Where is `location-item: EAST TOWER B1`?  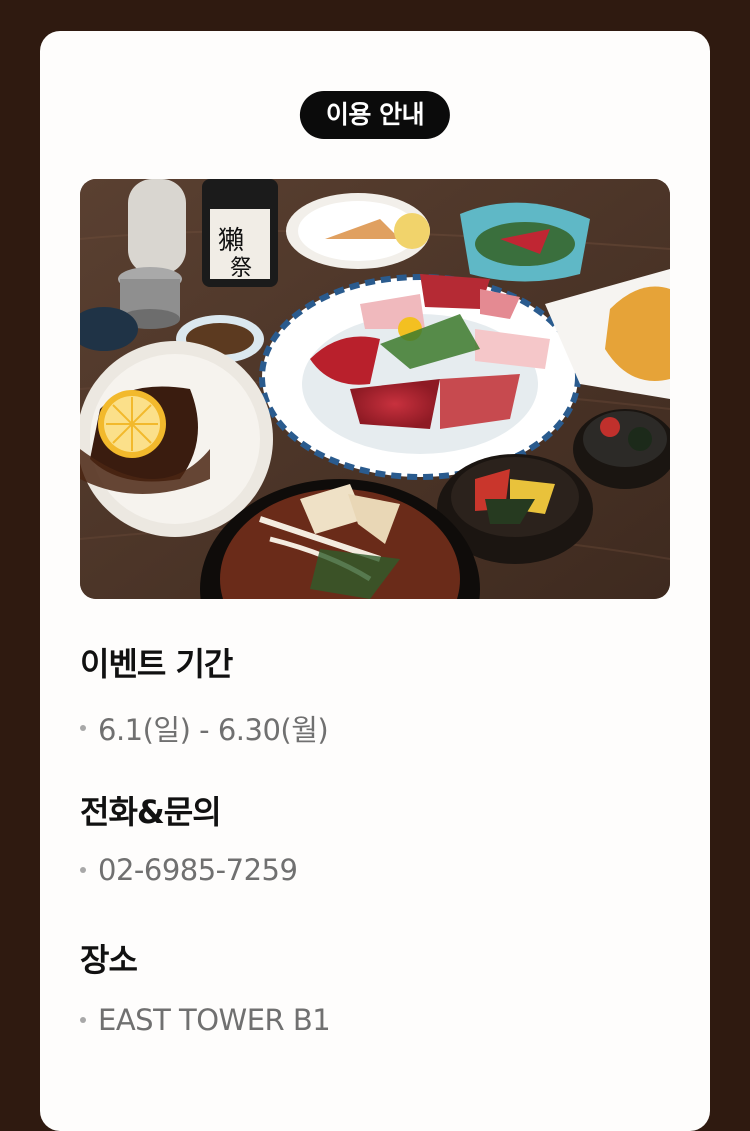
location-item: EAST TOWER B1 is located at coordinates (205, 1020).